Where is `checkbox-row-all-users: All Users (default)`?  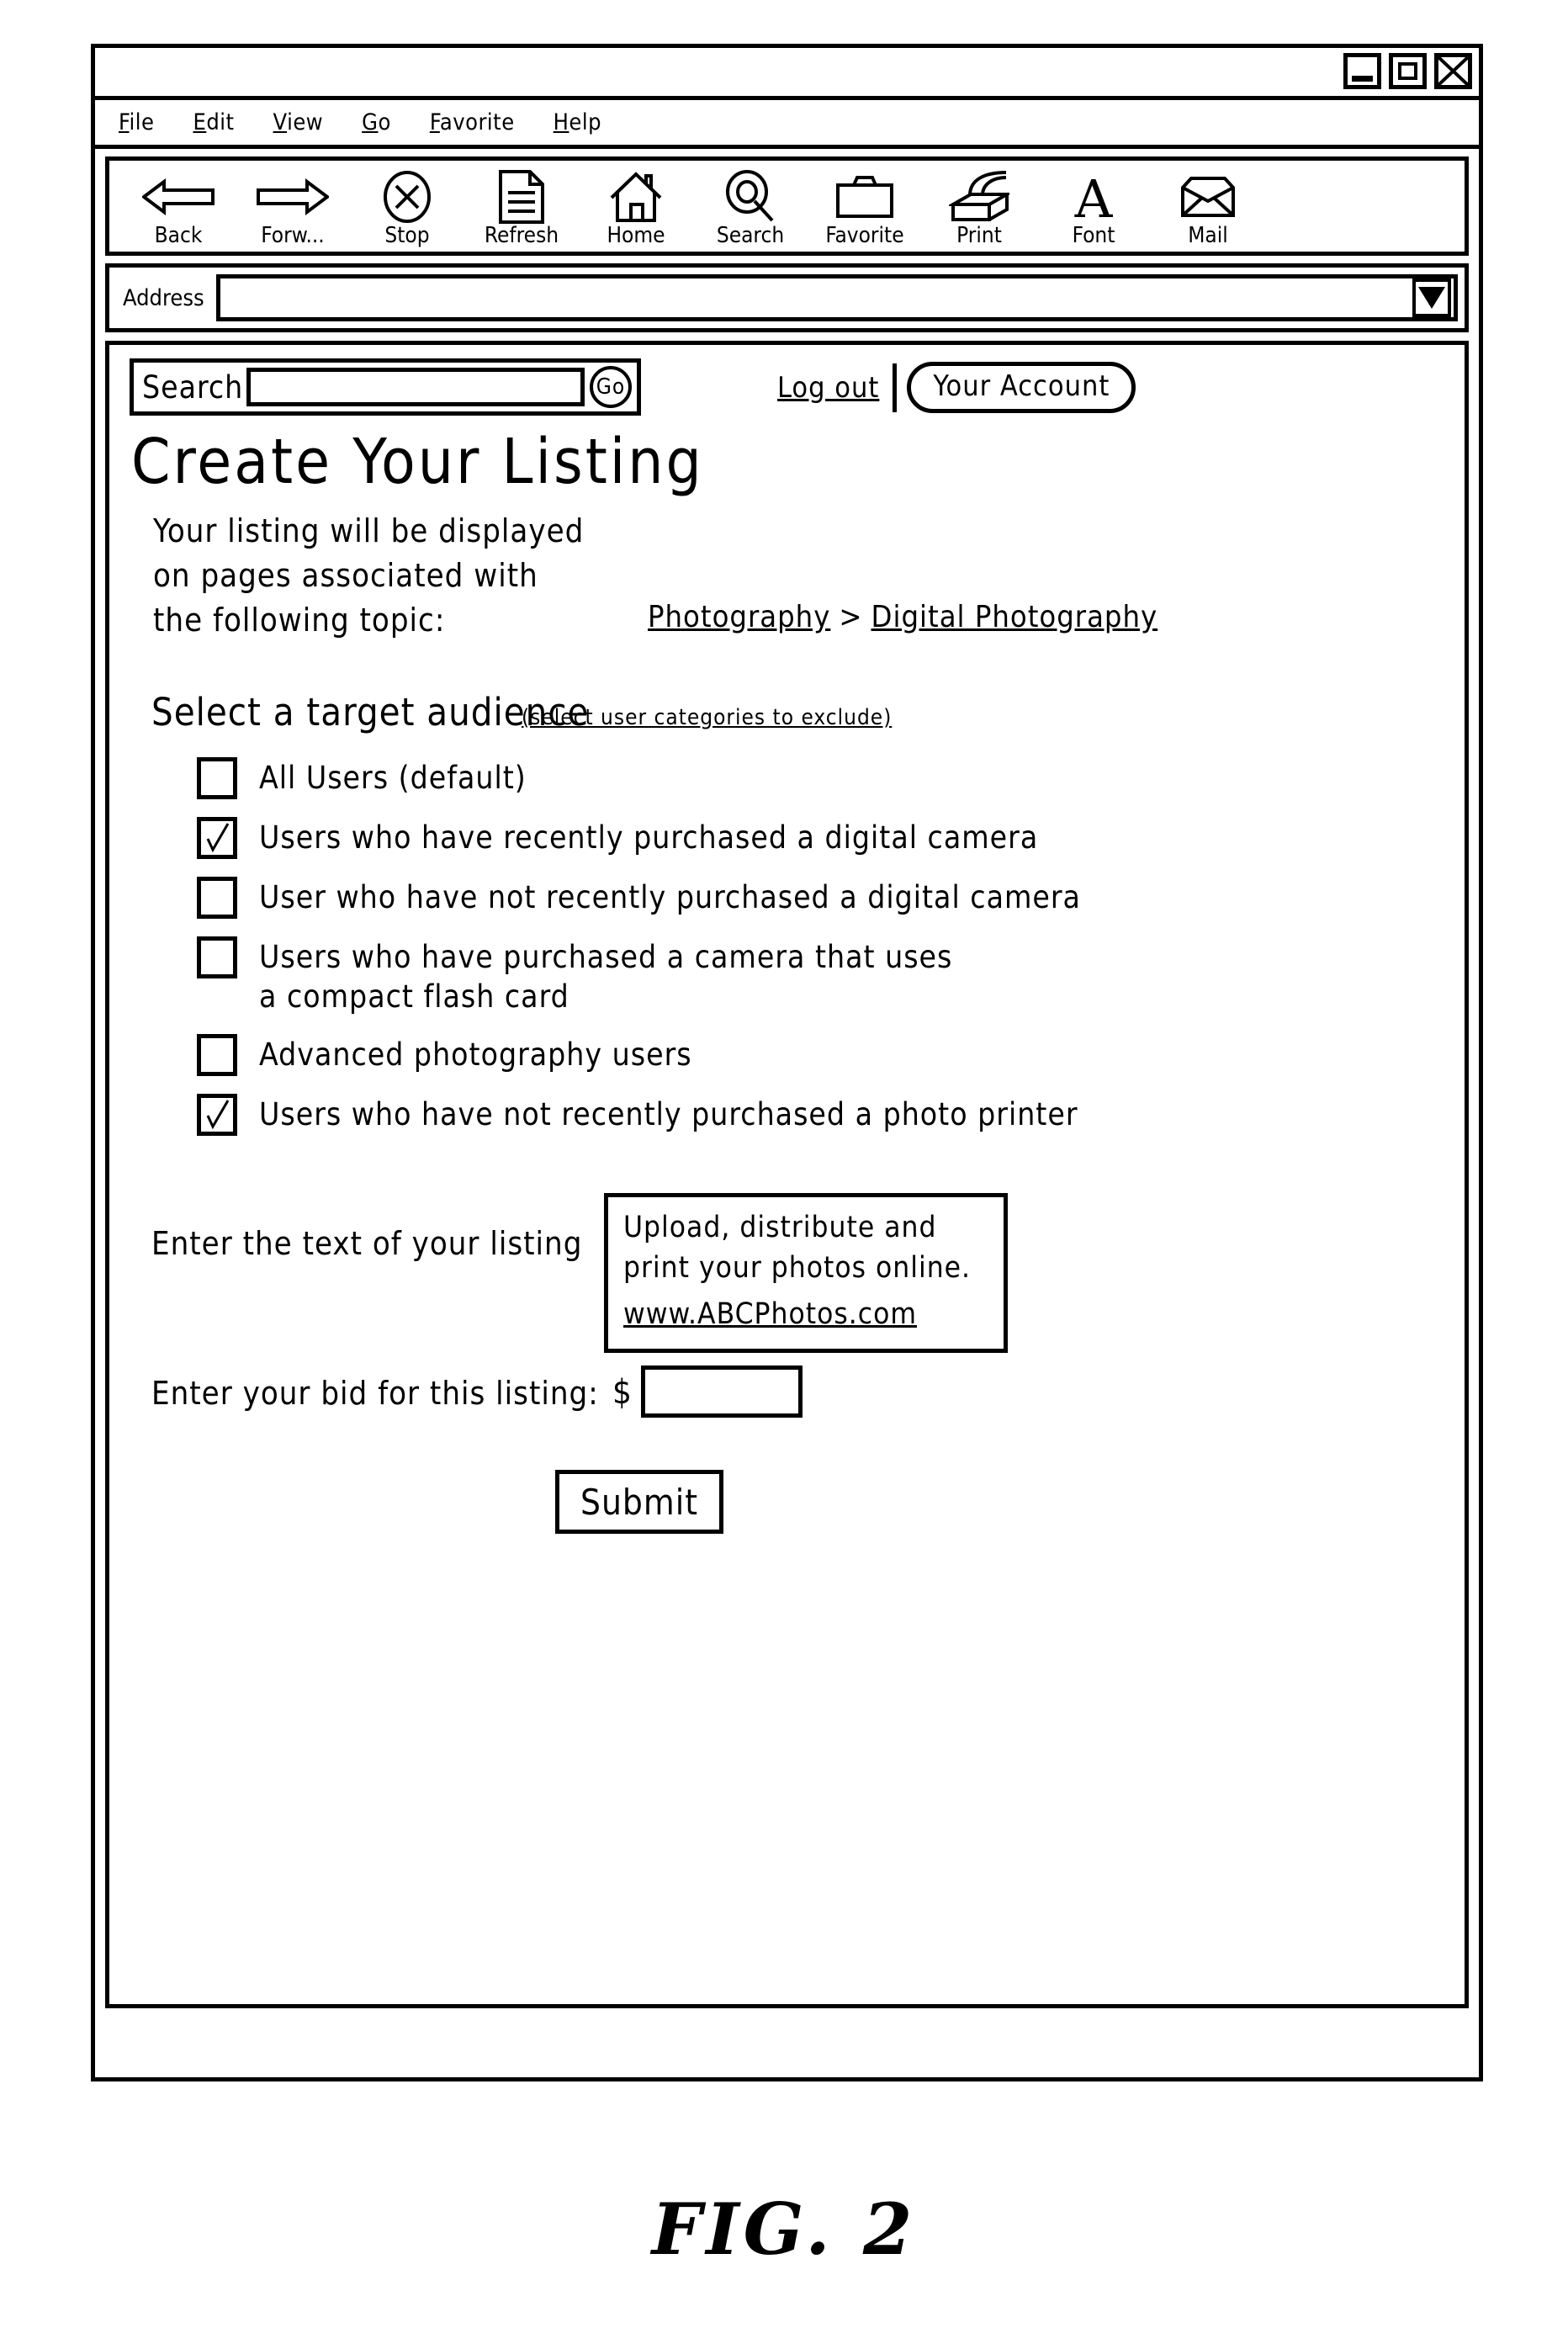
checkbox-row-all-users: All Users (default) is located at coordinates (822, 778).